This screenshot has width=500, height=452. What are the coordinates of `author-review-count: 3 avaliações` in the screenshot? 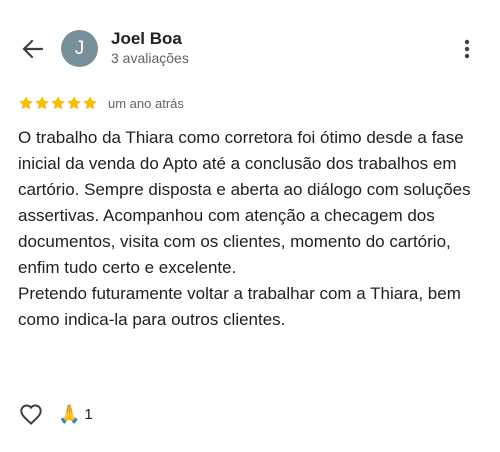 It's located at (150, 58).